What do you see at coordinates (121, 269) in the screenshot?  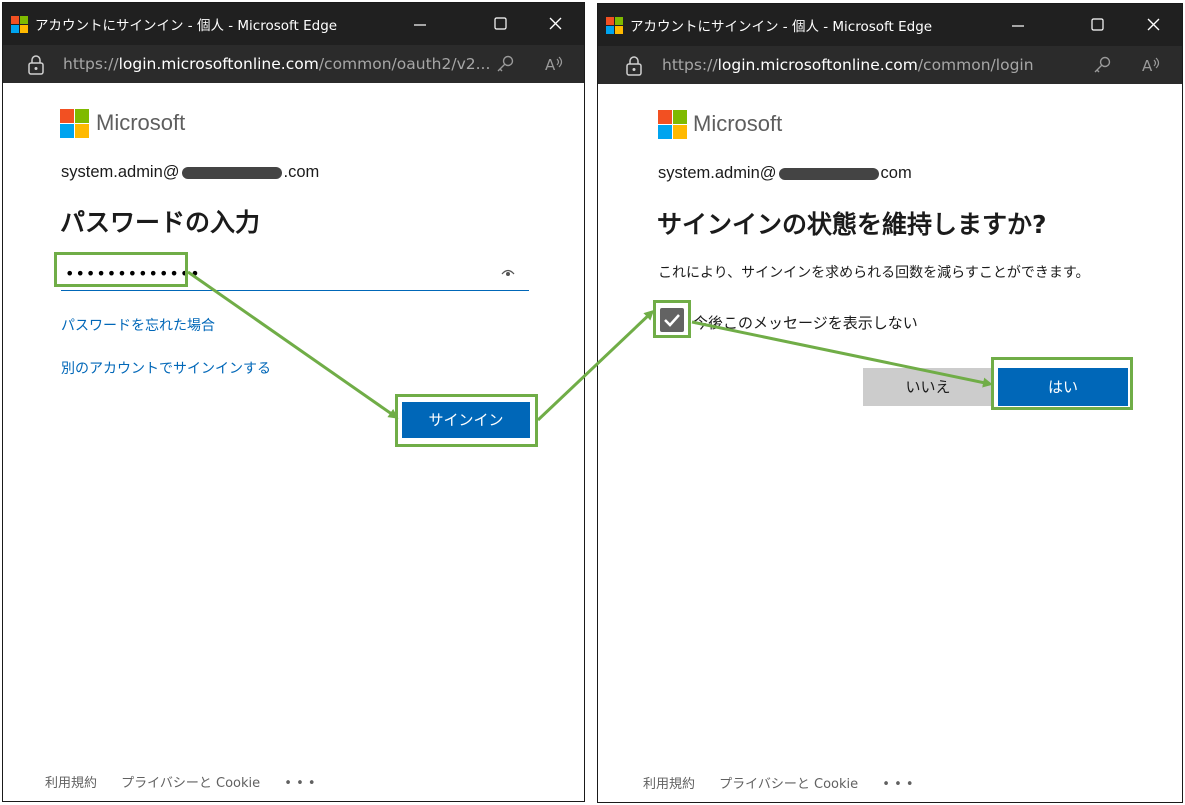 I see `password-highlight-box` at bounding box center [121, 269].